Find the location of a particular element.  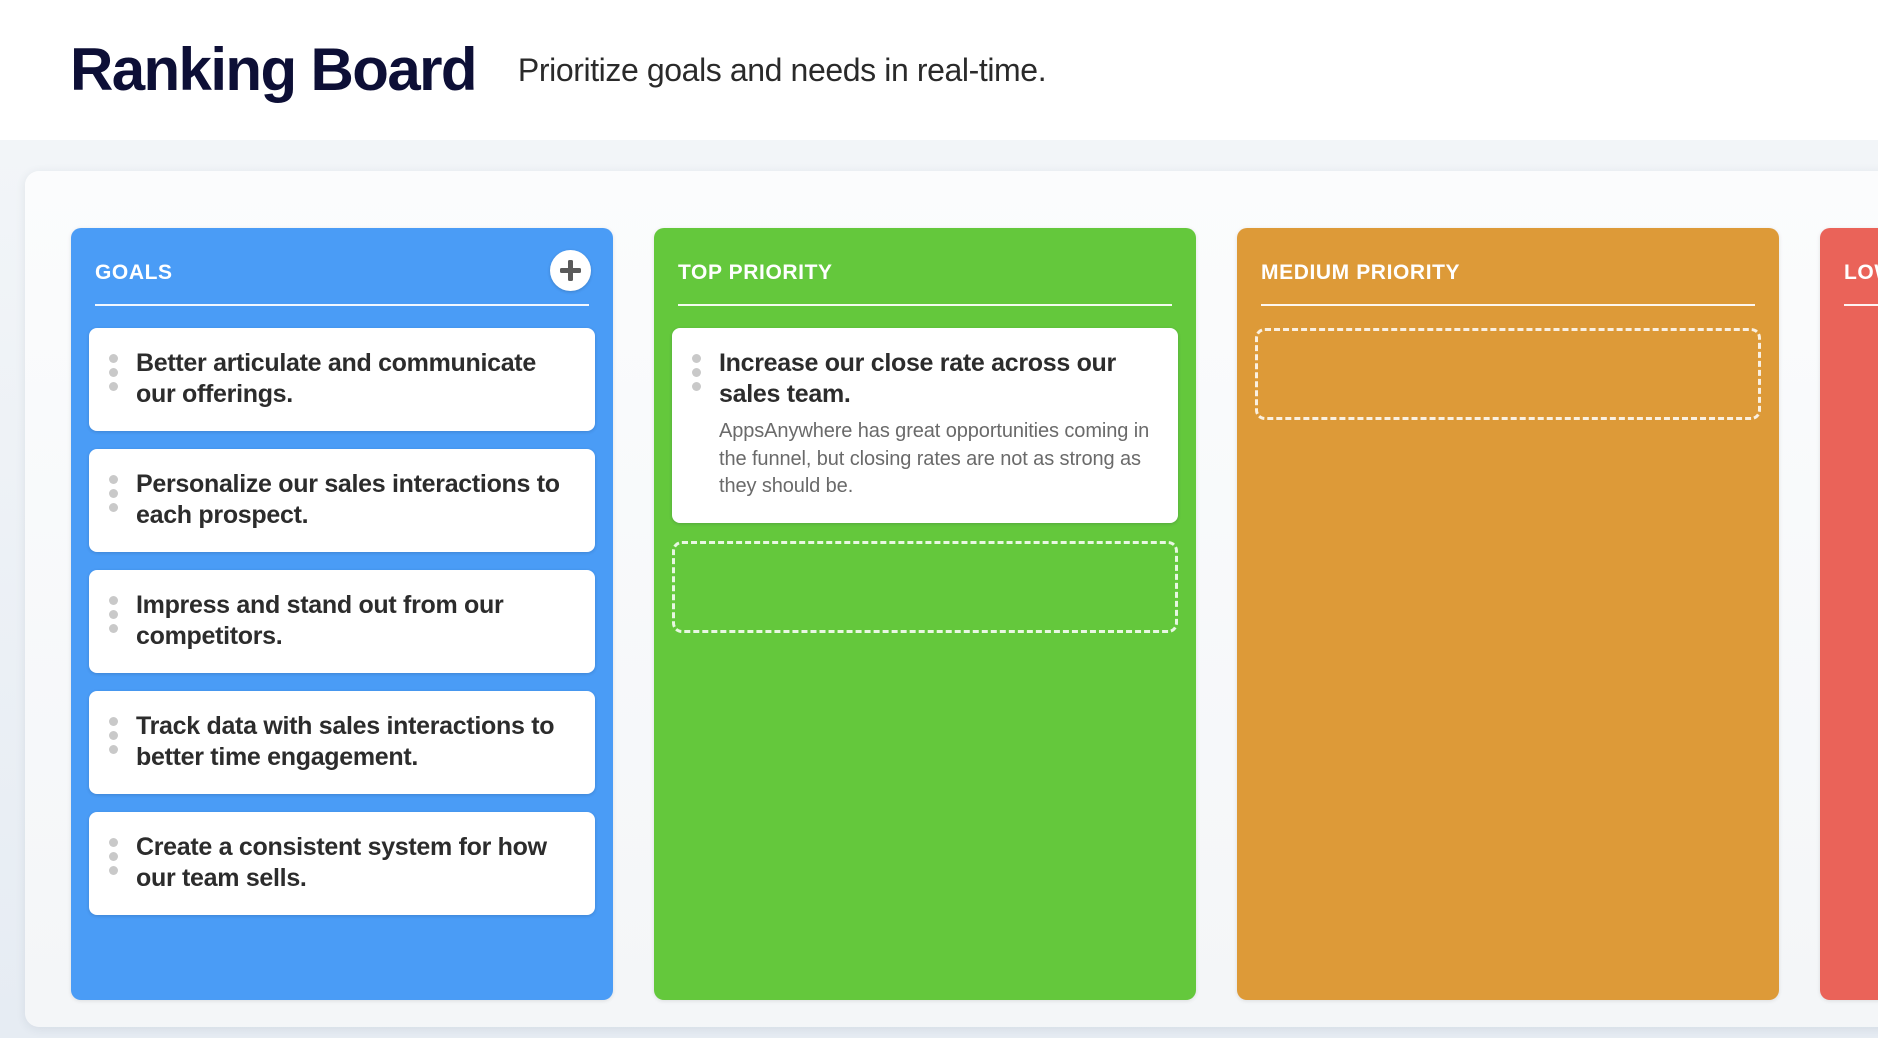

plus-icon-stroke is located at coordinates (570, 270).